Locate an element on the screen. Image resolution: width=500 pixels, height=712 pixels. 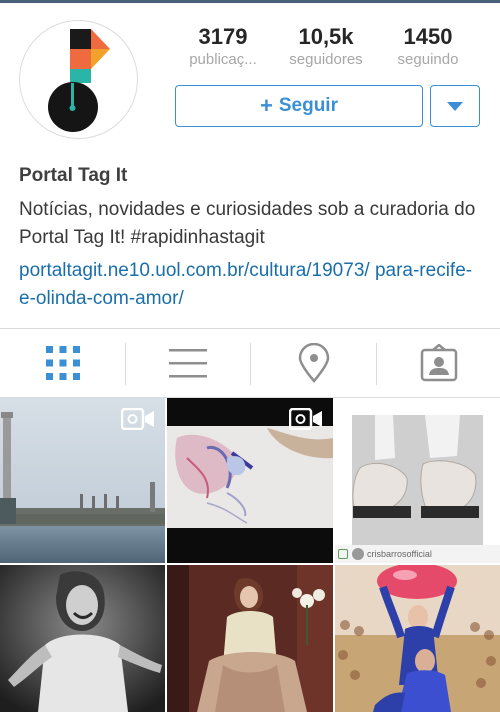
stat-posts-value: 3179 is located at coordinates (223, 36).